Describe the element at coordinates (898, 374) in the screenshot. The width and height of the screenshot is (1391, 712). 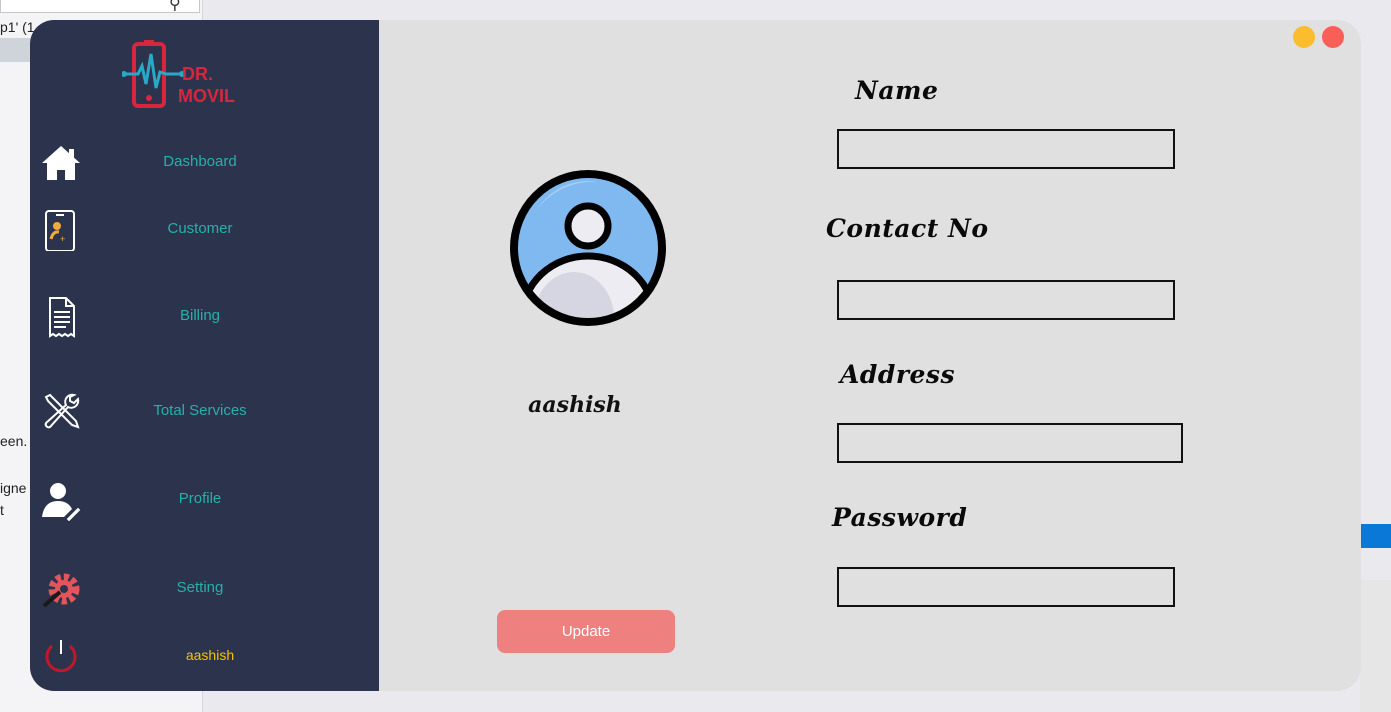
I see `address-label: Address` at that location.